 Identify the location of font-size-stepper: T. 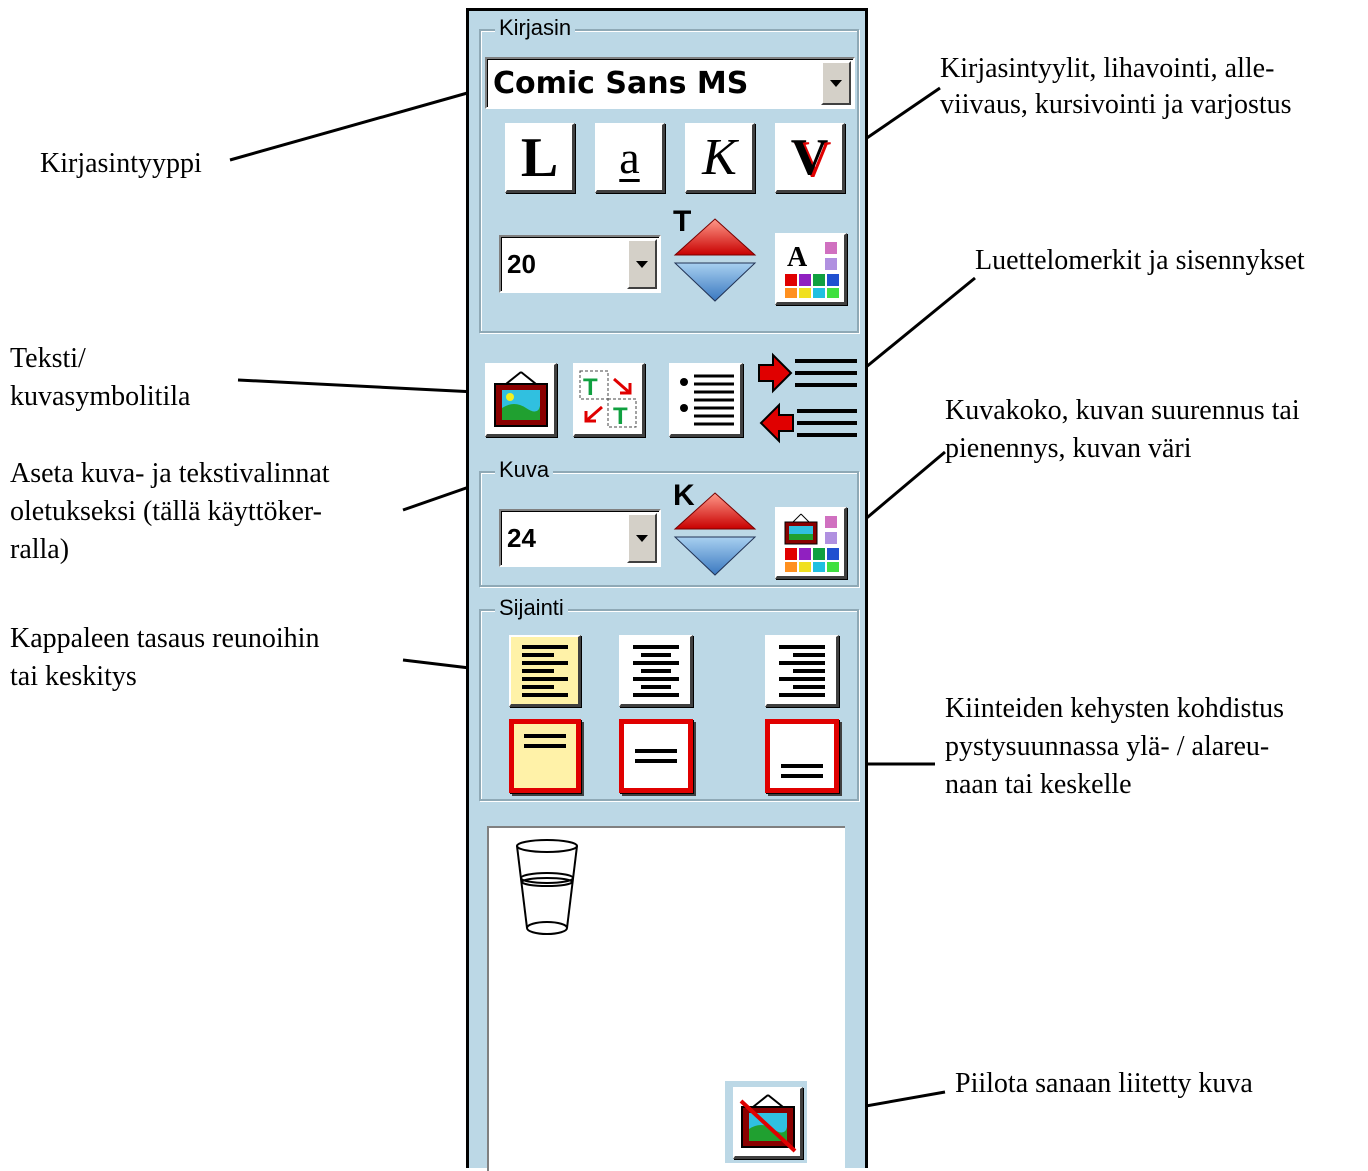
(715, 257).